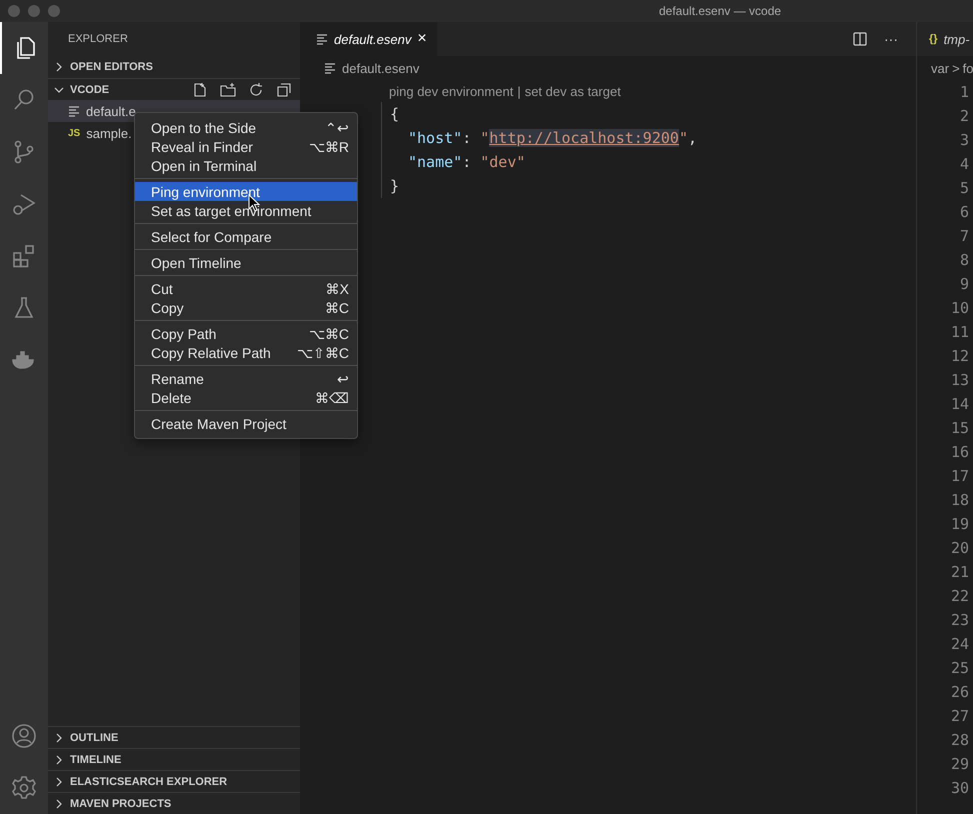 The width and height of the screenshot is (973, 814). What do you see at coordinates (959, 620) in the screenshot?
I see `line-number: 23` at bounding box center [959, 620].